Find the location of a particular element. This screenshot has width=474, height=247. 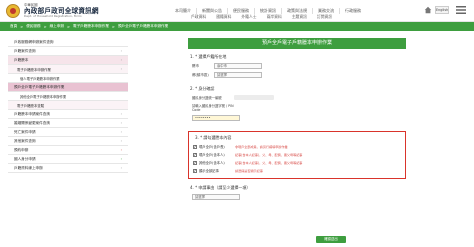

sidebar-item-label: 電子戶籍謄本申辦作業 is located at coordinates (34, 69).